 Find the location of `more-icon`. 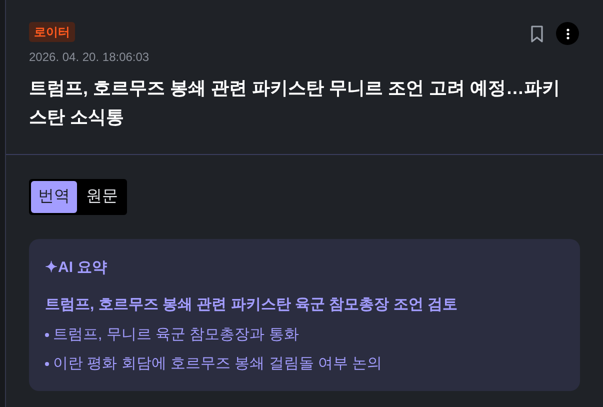

more-icon is located at coordinates (568, 34).